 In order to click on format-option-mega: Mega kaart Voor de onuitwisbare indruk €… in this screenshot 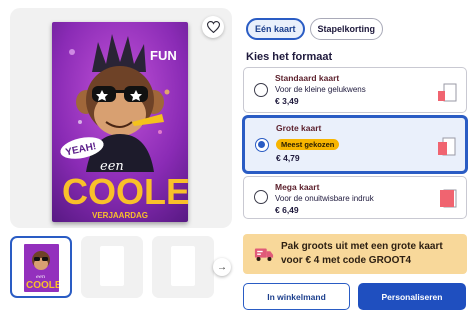, I will do `click(355, 197)`.